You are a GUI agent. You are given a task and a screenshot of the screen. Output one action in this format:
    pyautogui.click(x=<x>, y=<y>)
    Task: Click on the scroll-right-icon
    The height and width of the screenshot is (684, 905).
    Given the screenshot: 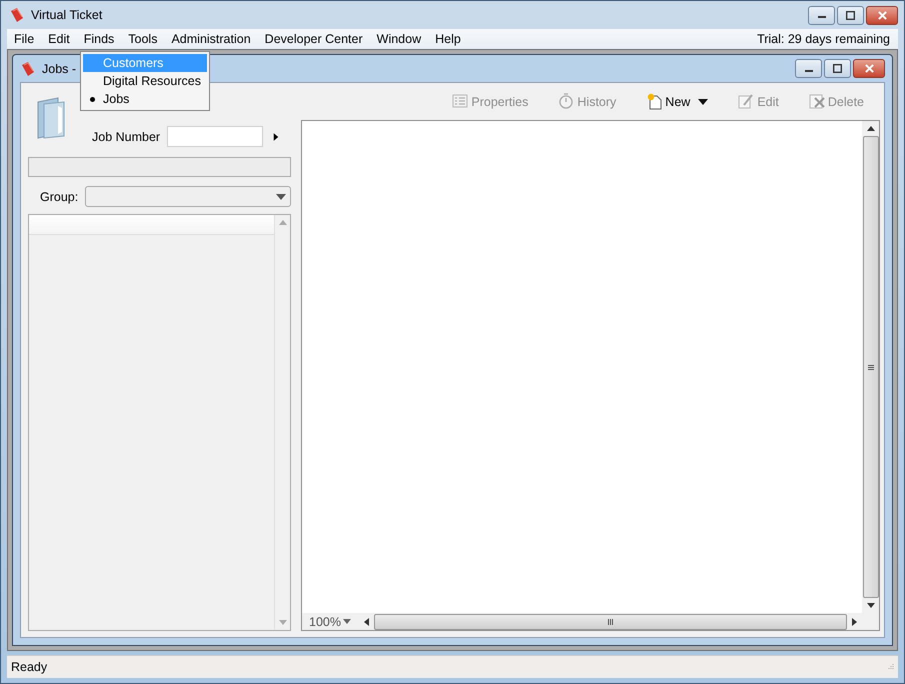 What is the action you would take?
    pyautogui.click(x=854, y=622)
    